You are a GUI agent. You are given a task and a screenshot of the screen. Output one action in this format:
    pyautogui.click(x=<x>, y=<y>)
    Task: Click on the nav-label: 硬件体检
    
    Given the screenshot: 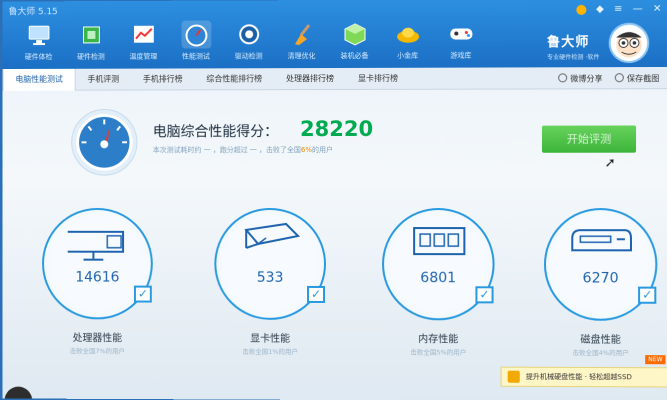 What is the action you would take?
    pyautogui.click(x=38, y=57)
    